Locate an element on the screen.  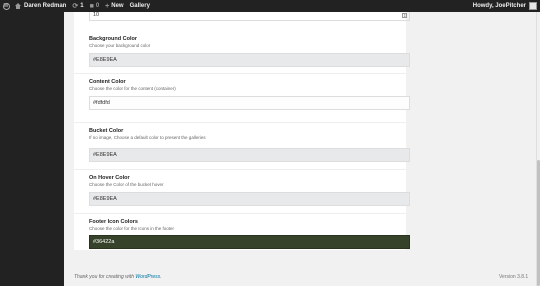
footer-icon-colors-input: #36422a is located at coordinates (249, 242).